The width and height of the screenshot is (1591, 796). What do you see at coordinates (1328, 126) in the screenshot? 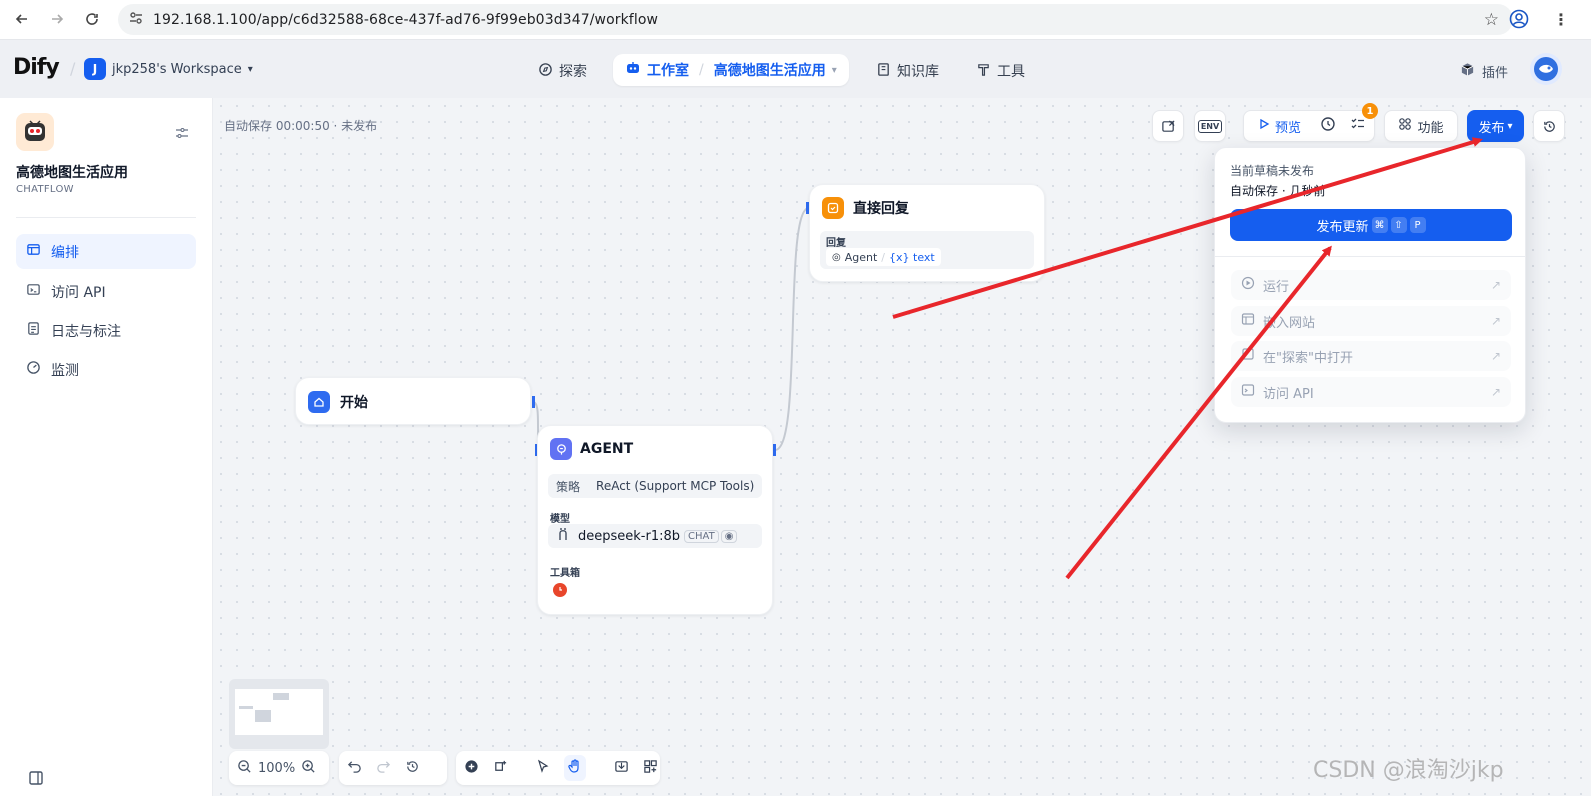
I see `run-history-icon` at bounding box center [1328, 126].